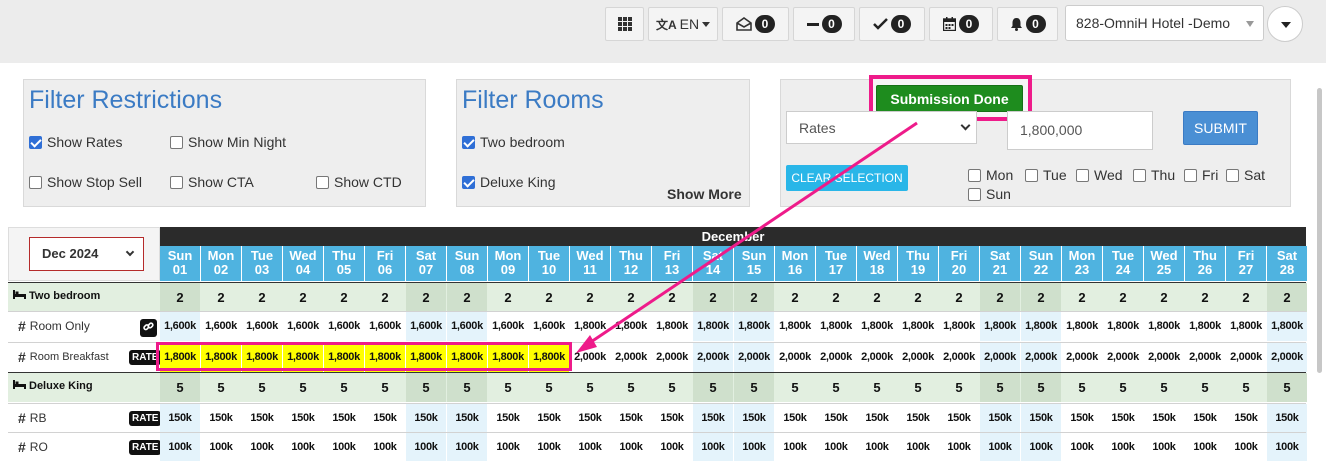 This screenshot has width=1326, height=461. I want to click on day-header: Fri 13, so click(672, 263).